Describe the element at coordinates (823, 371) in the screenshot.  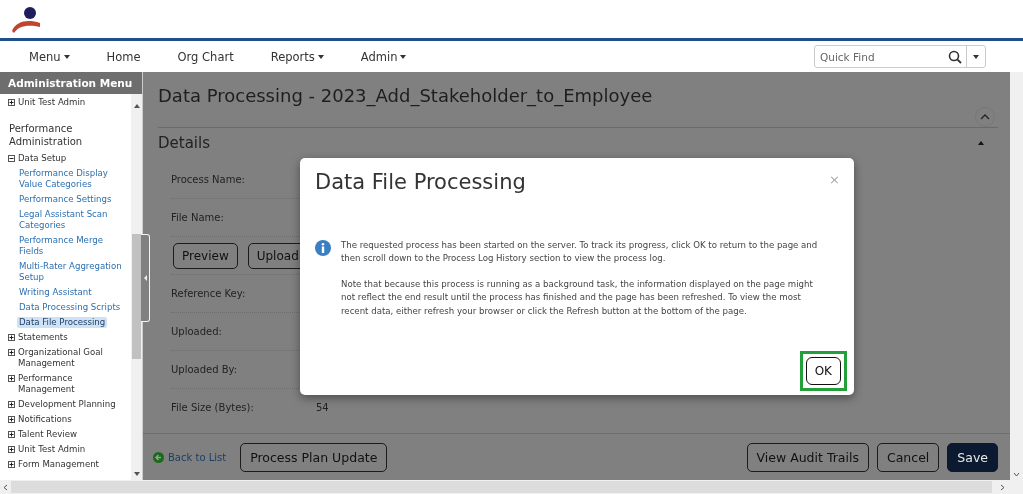
I see `ok-button: OK` at that location.